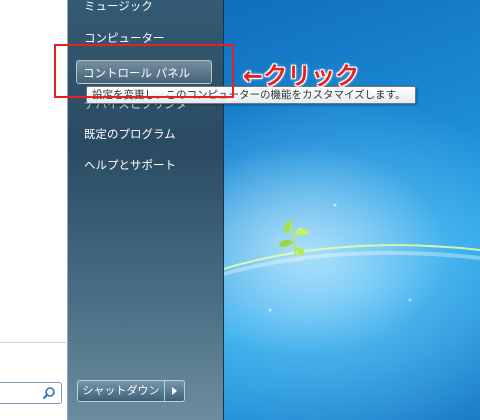 The width and height of the screenshot is (480, 420). I want to click on plant-icon, so click(294, 238).